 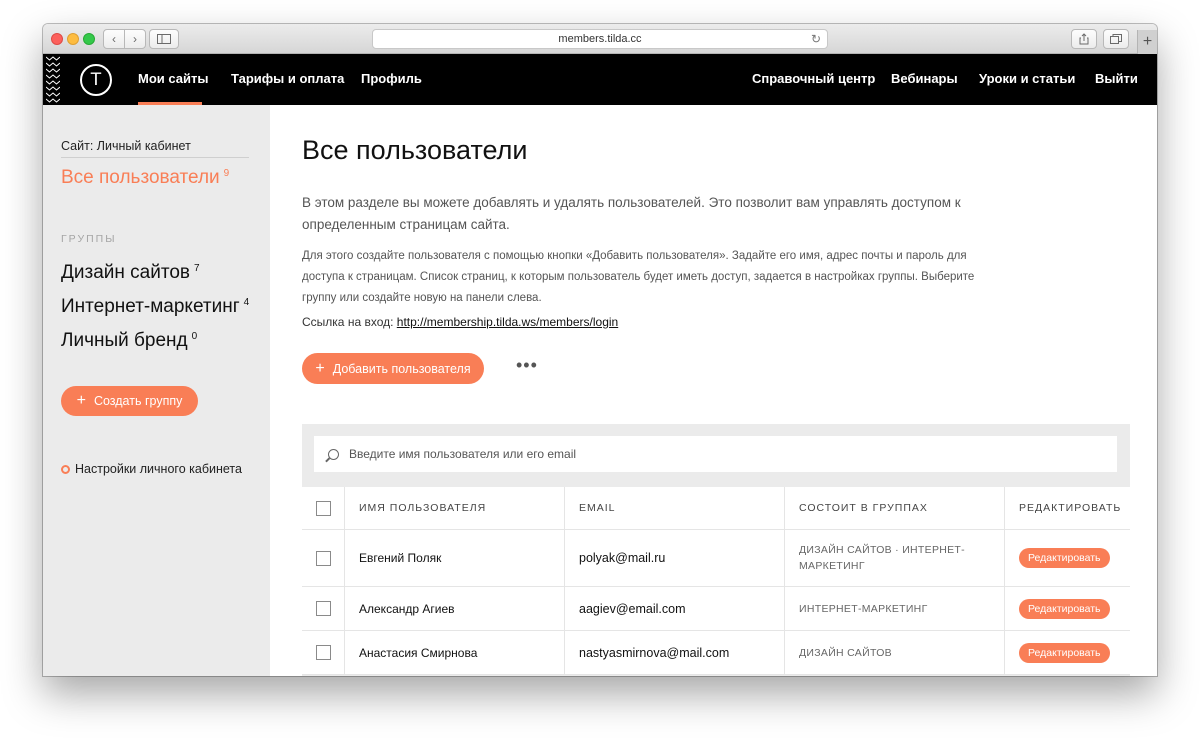 I want to click on user-name: Евгений Поляк, so click(x=455, y=558).